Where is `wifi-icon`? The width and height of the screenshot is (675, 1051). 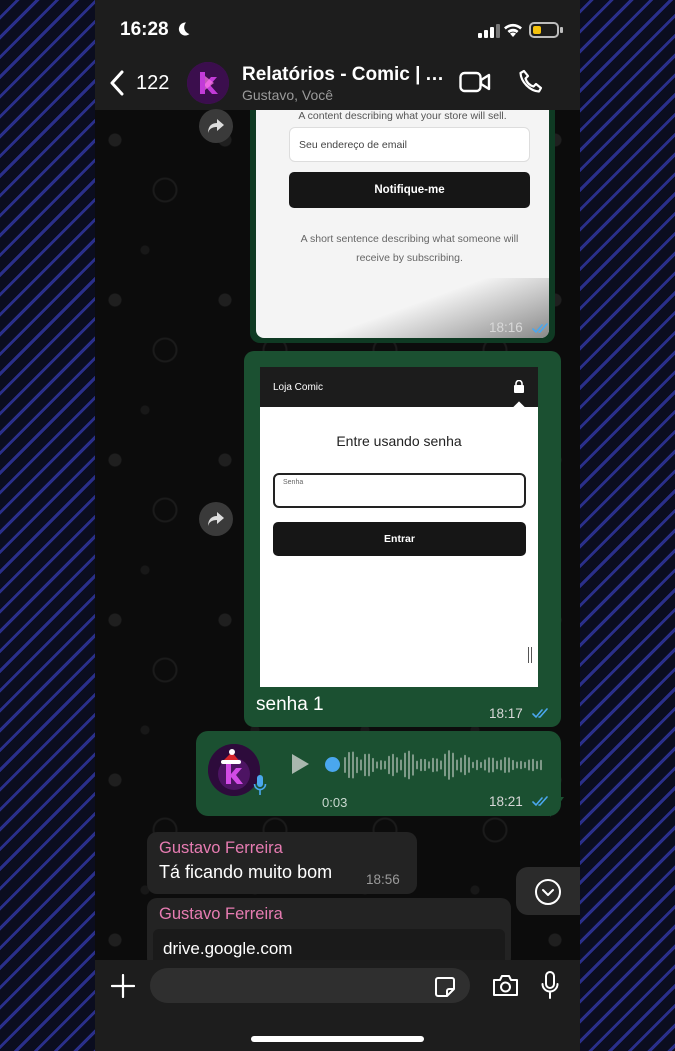
wifi-icon is located at coordinates (513, 30).